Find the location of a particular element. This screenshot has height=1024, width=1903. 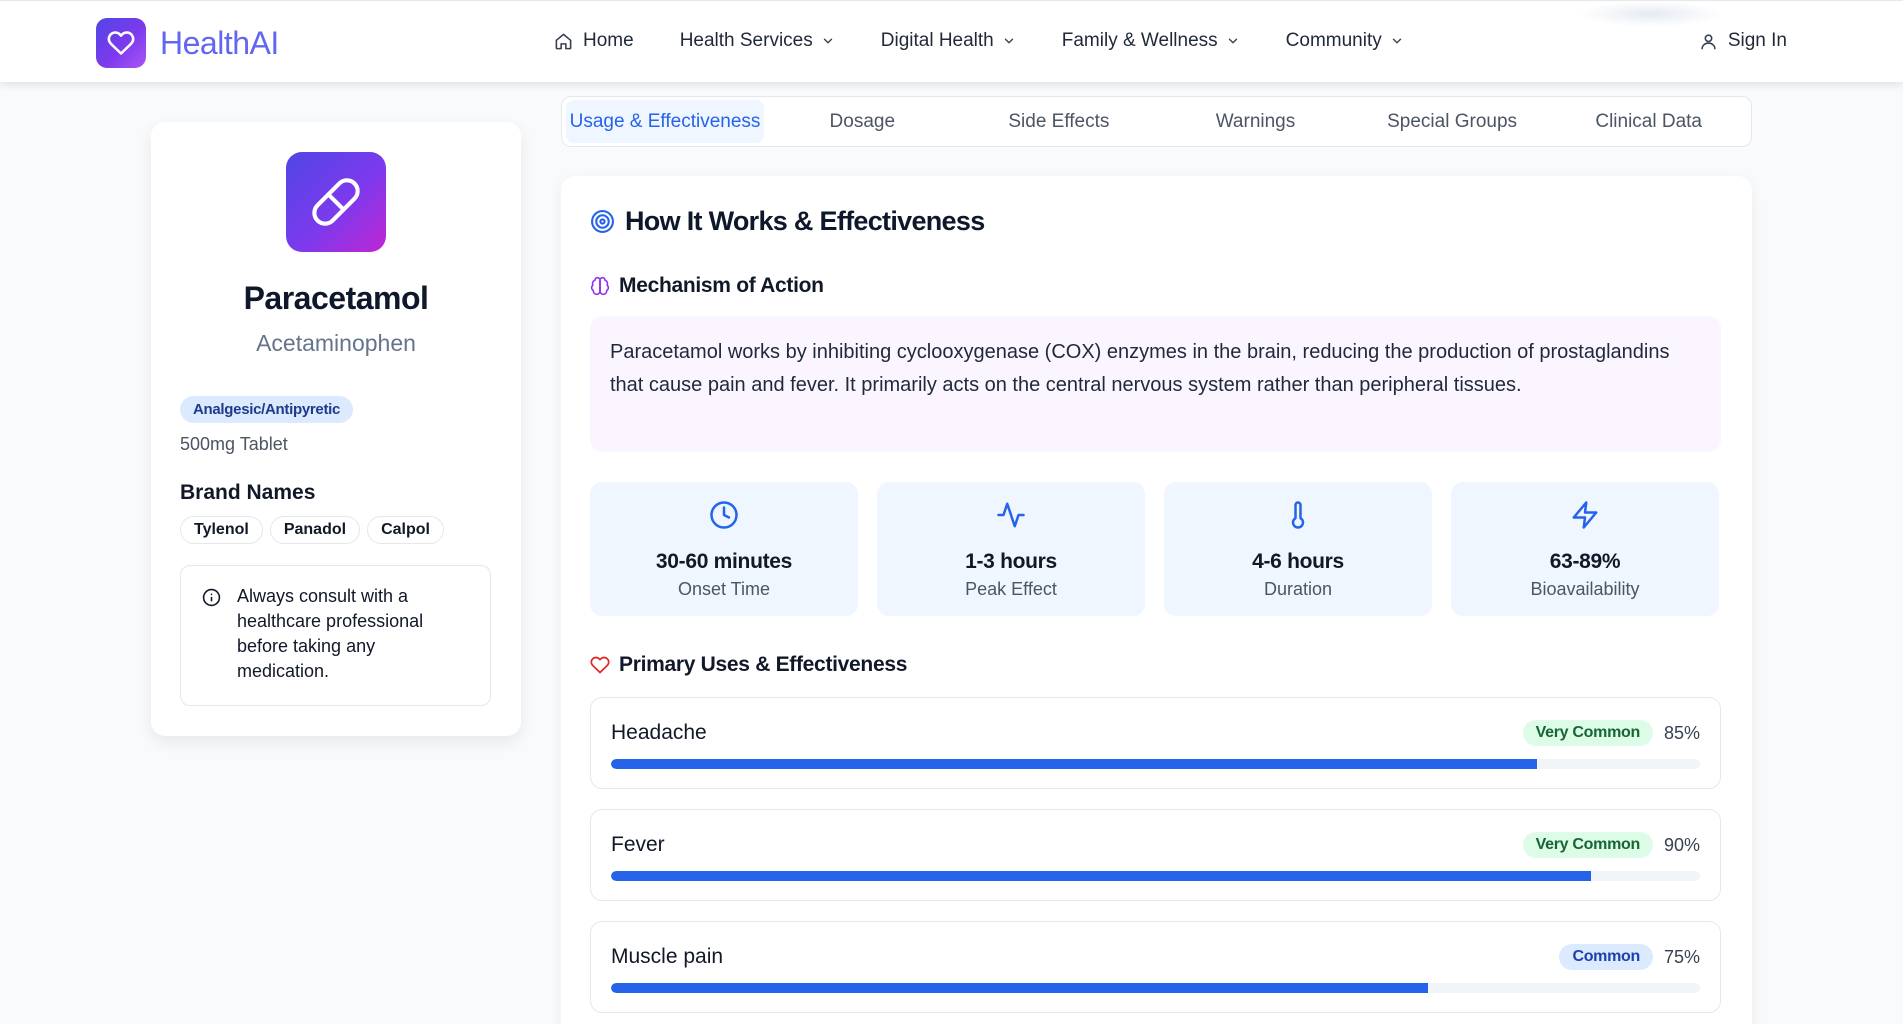

brand-logo-link: HealthAI is located at coordinates (187, 43).